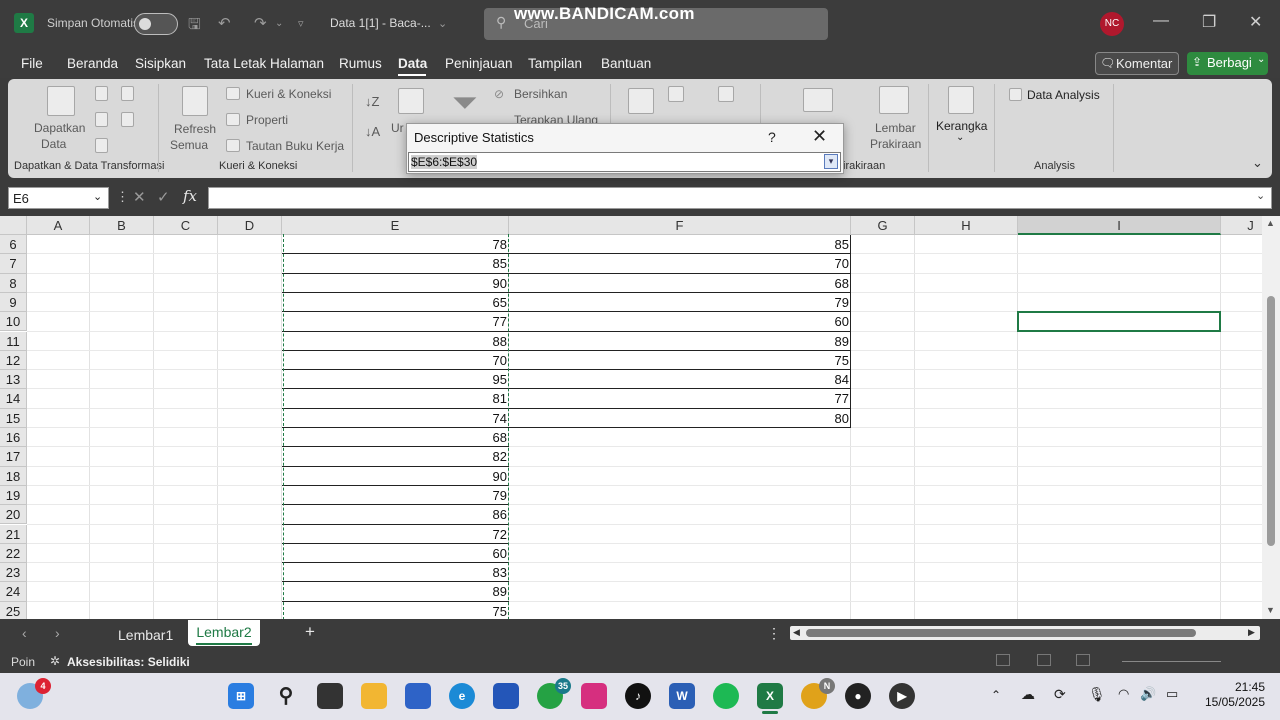  I want to click on flash-fill-icon, so click(676, 94).